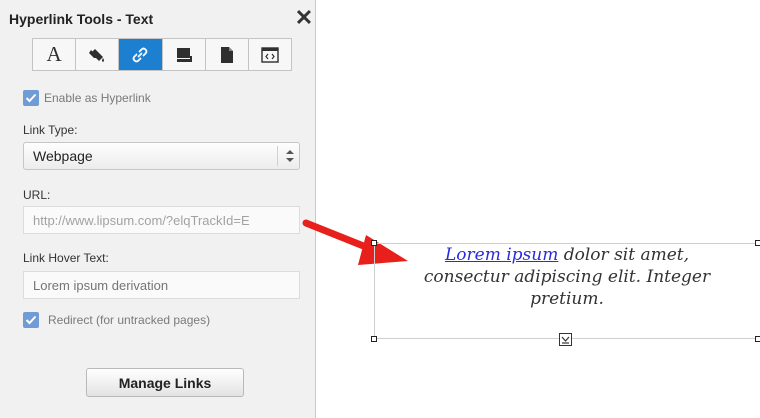 This screenshot has height=418, width=760. Describe the element at coordinates (501, 255) in the screenshot. I see `hyperlink-text: Lorem ipsum` at that location.